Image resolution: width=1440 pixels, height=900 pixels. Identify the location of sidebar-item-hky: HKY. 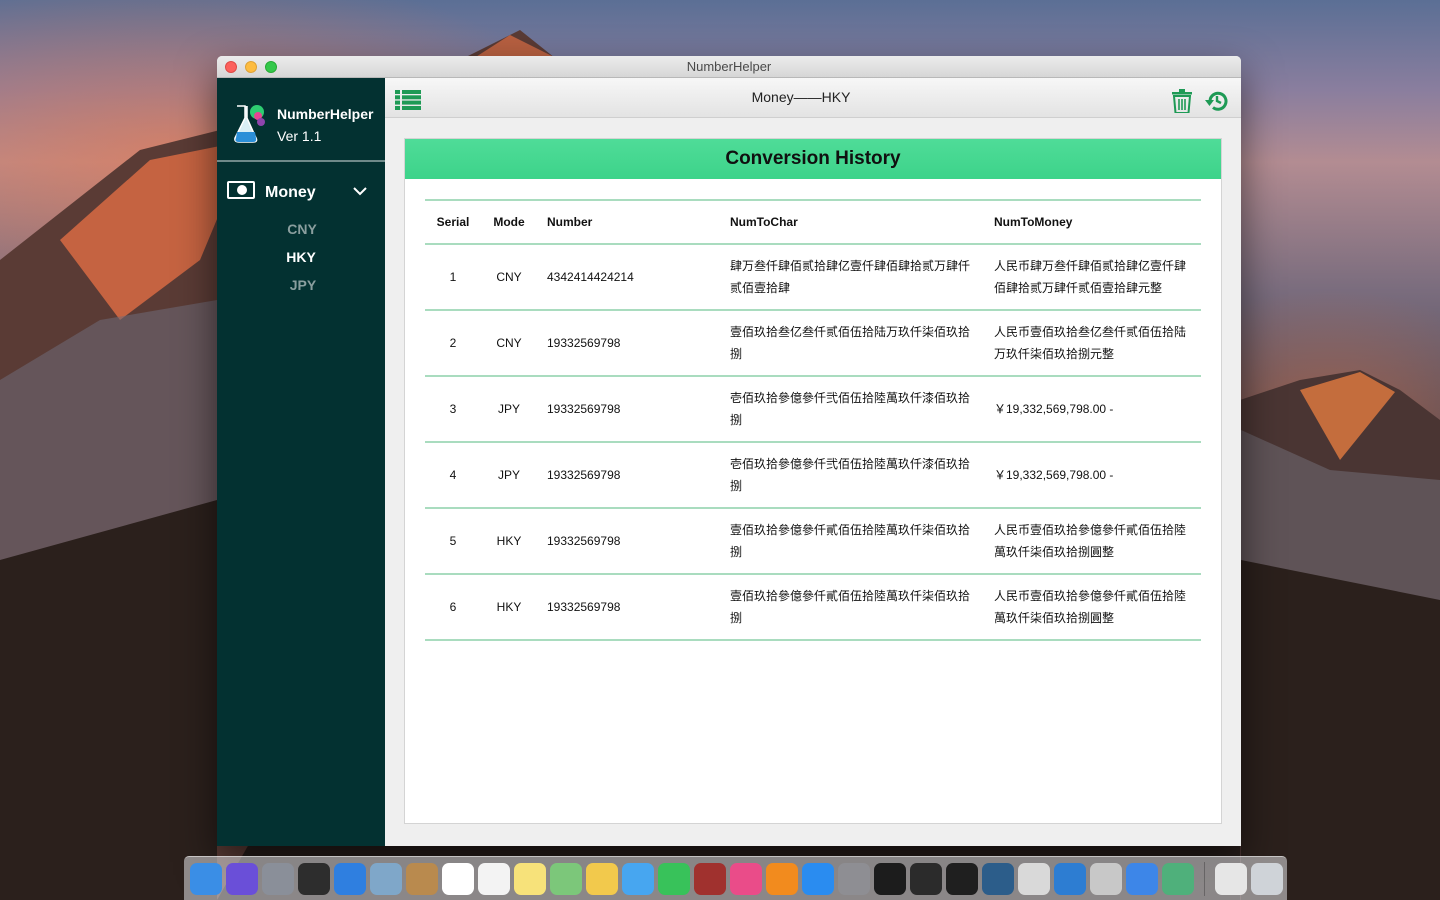
(301, 257).